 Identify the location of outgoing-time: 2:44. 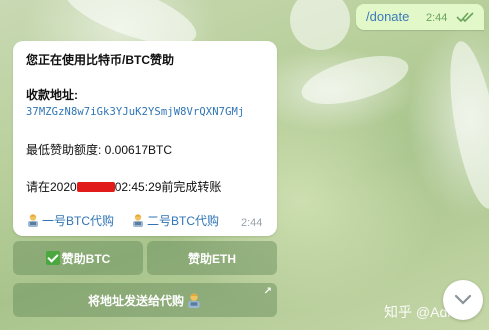
(437, 18).